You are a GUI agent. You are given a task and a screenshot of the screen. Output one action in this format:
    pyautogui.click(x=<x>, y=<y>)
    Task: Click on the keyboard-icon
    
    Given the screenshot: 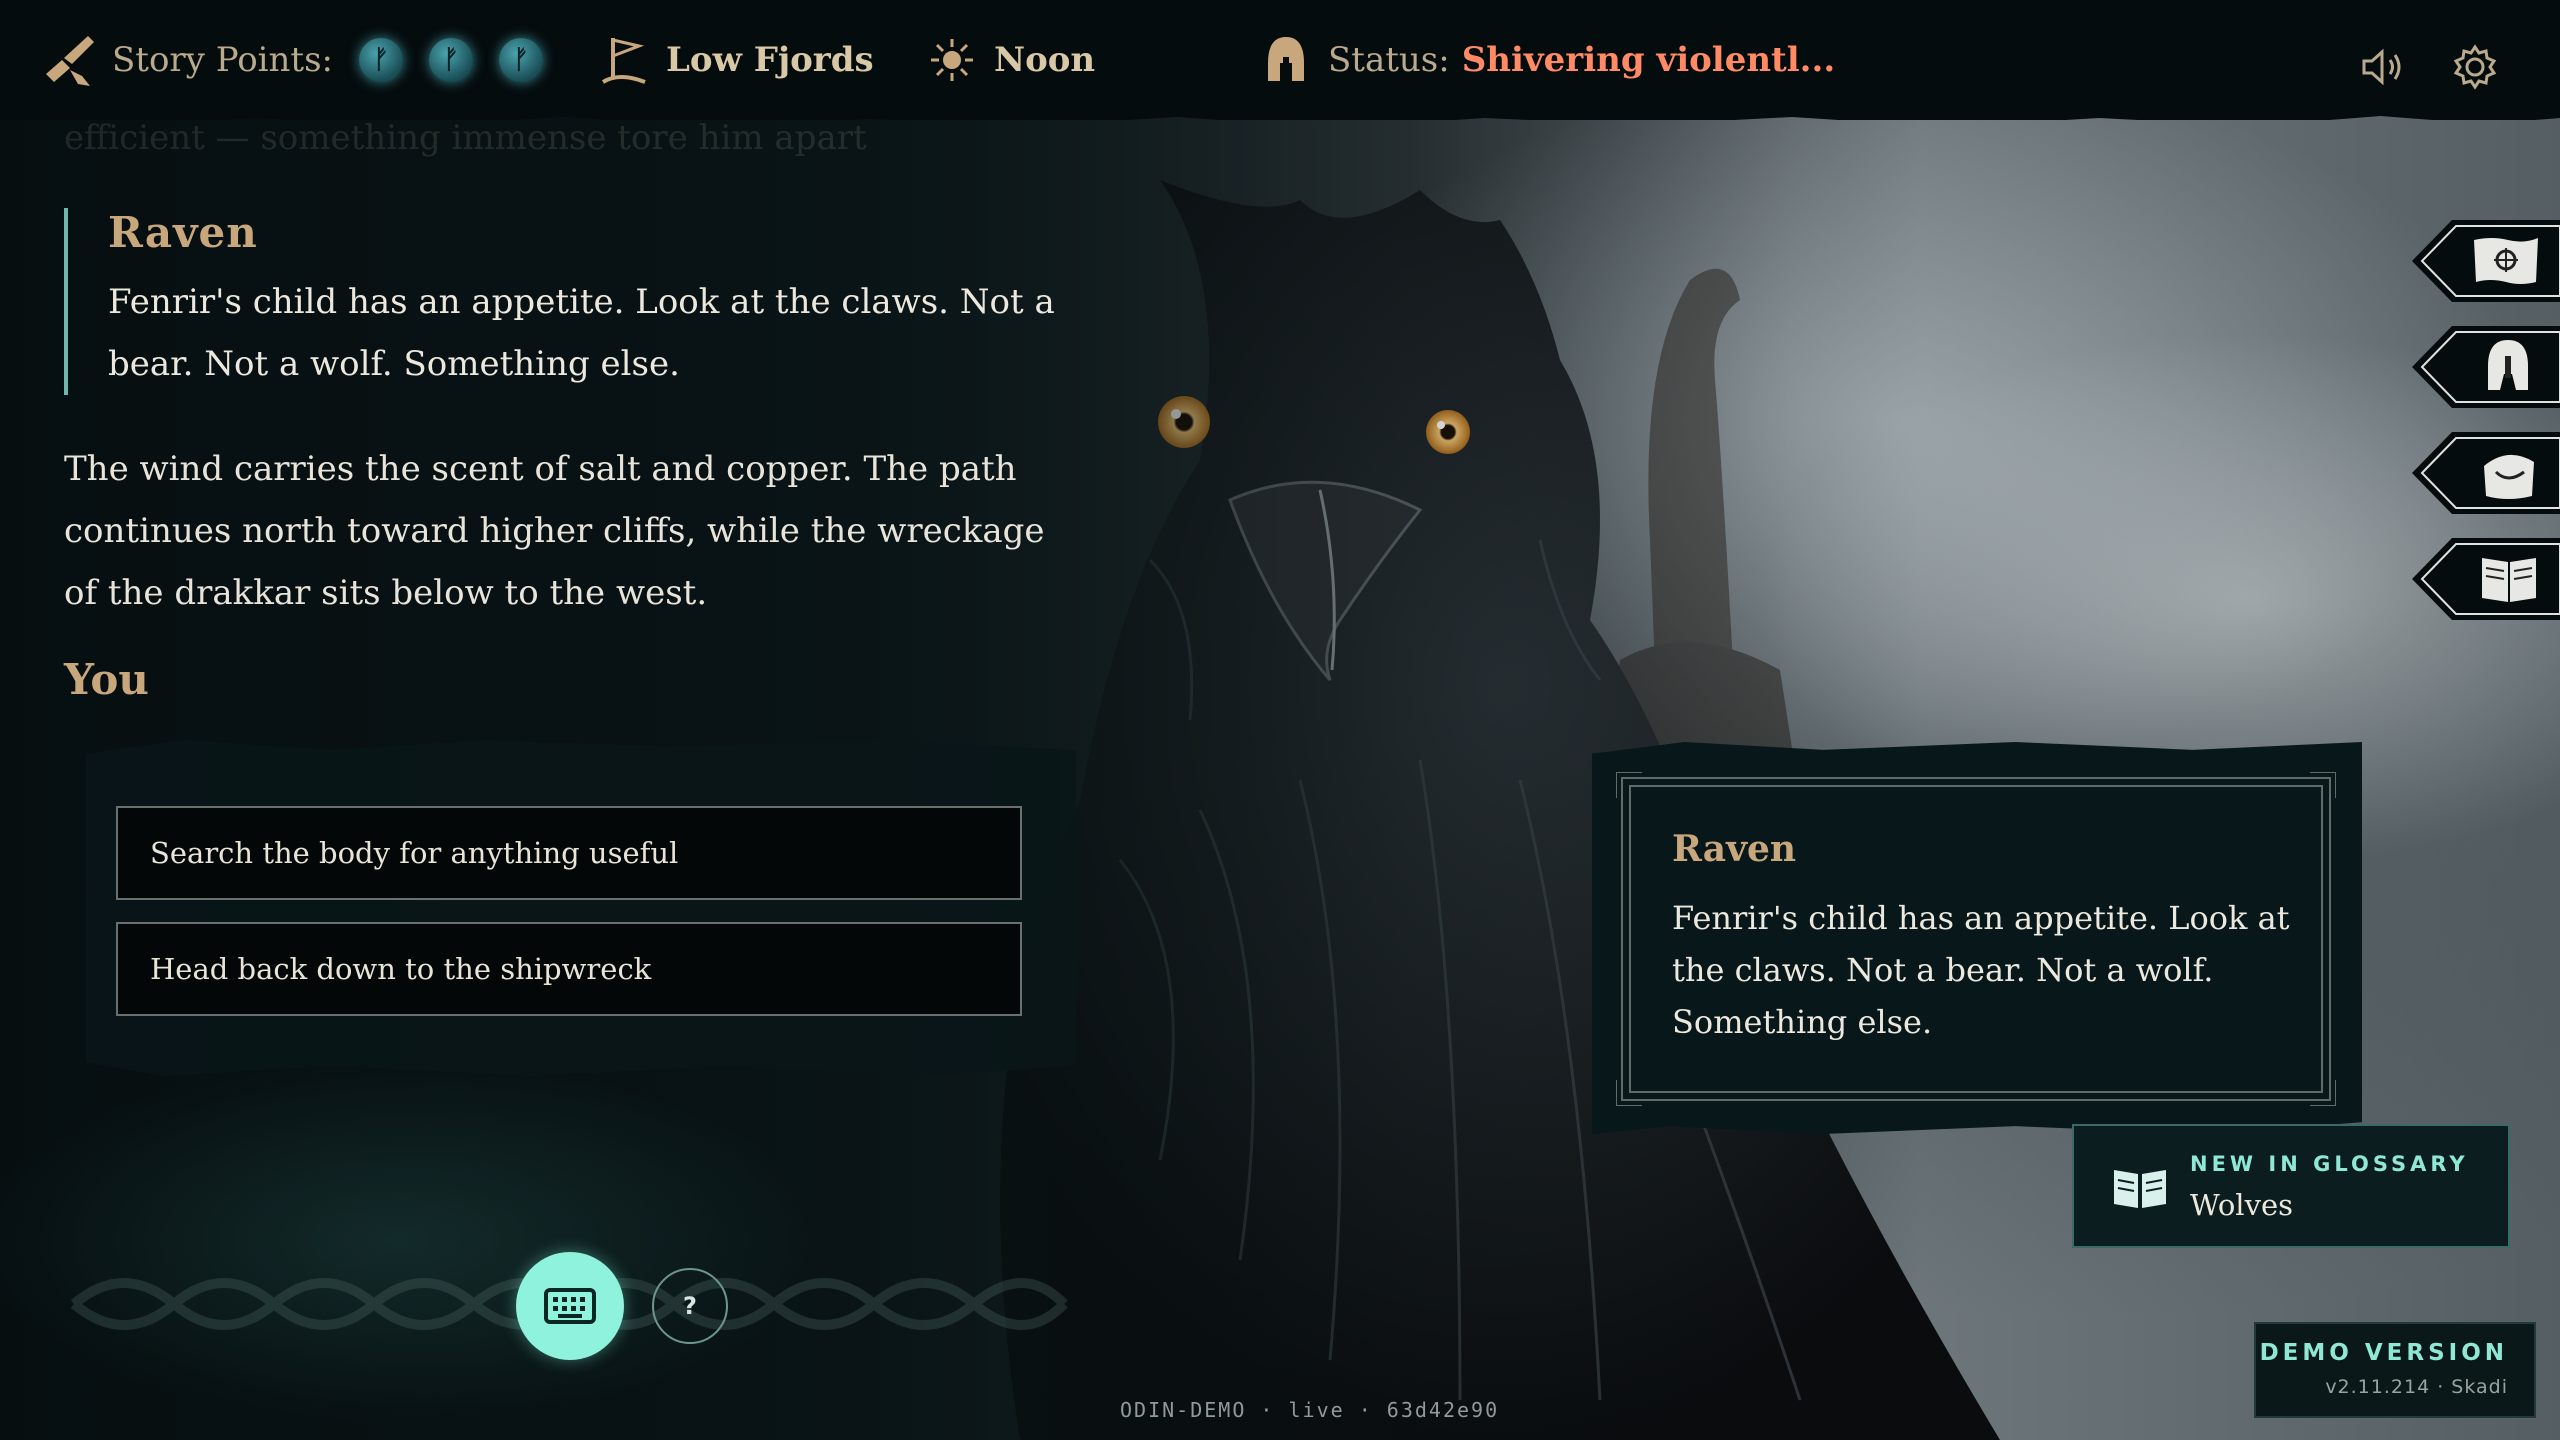 What is the action you would take?
    pyautogui.click(x=570, y=1306)
    